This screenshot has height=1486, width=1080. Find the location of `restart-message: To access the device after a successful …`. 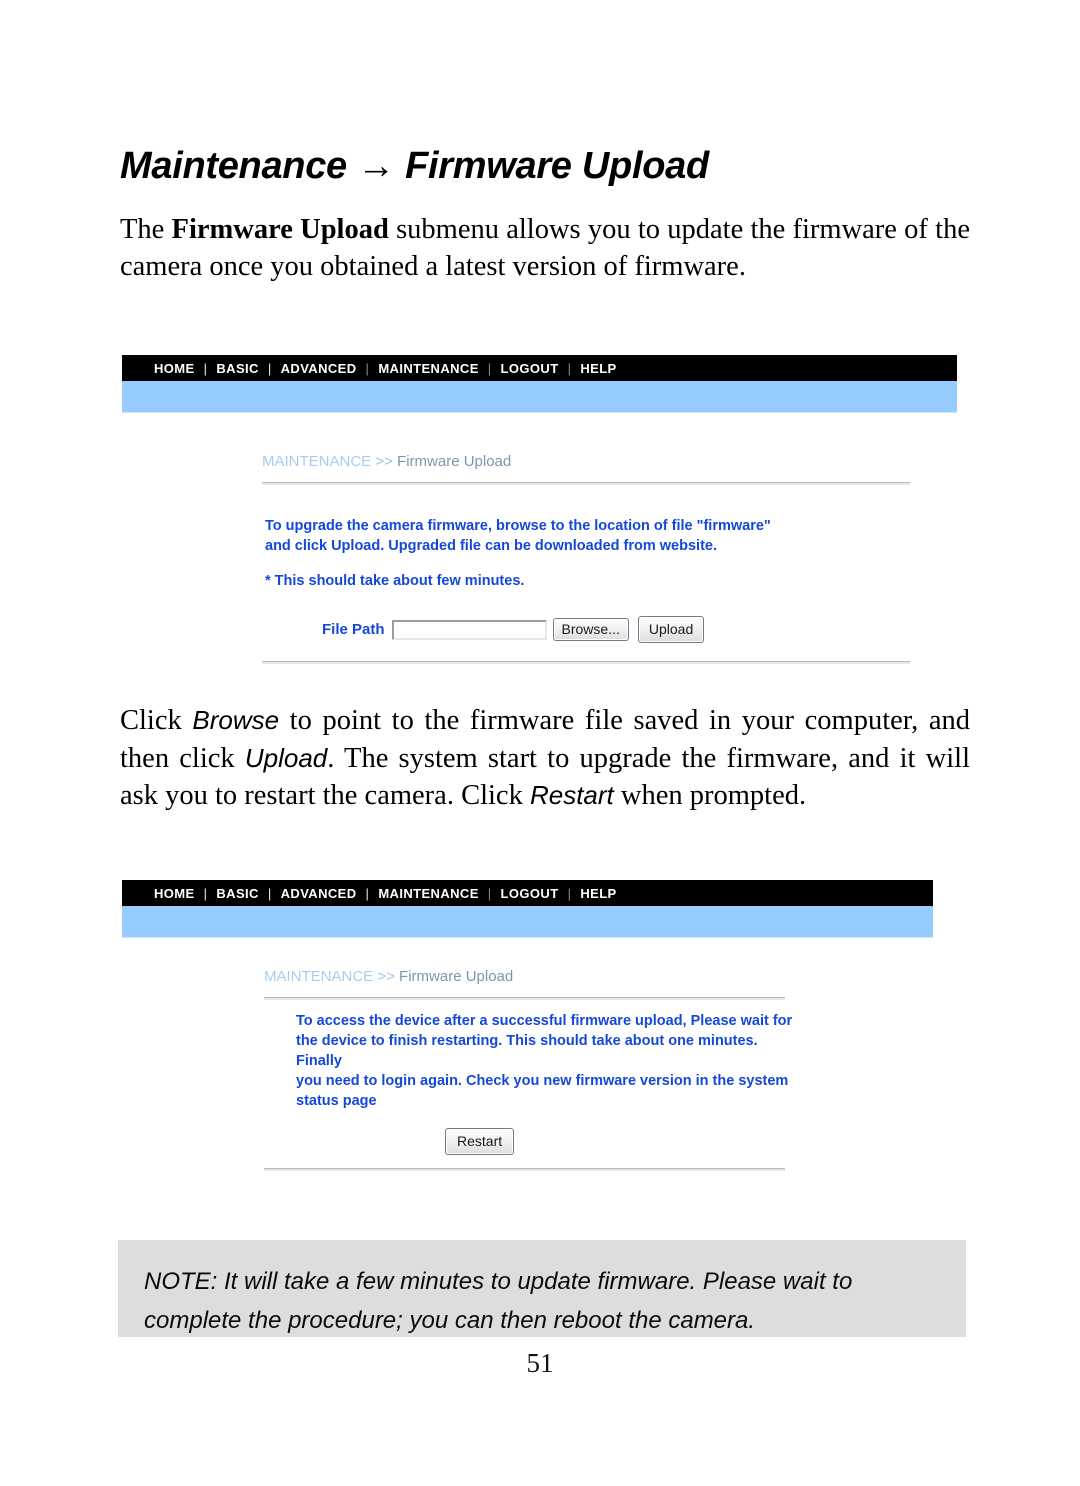

restart-message: To access the device after a successful … is located at coordinates (546, 1061).